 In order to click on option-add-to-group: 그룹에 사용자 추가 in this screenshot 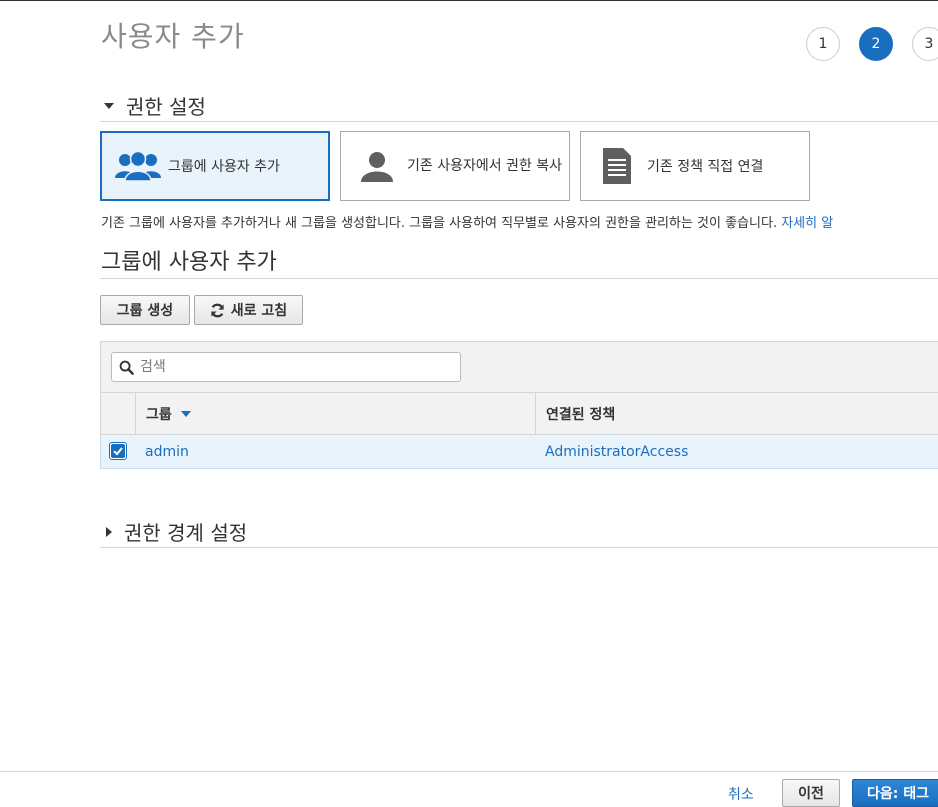, I will do `click(215, 166)`.